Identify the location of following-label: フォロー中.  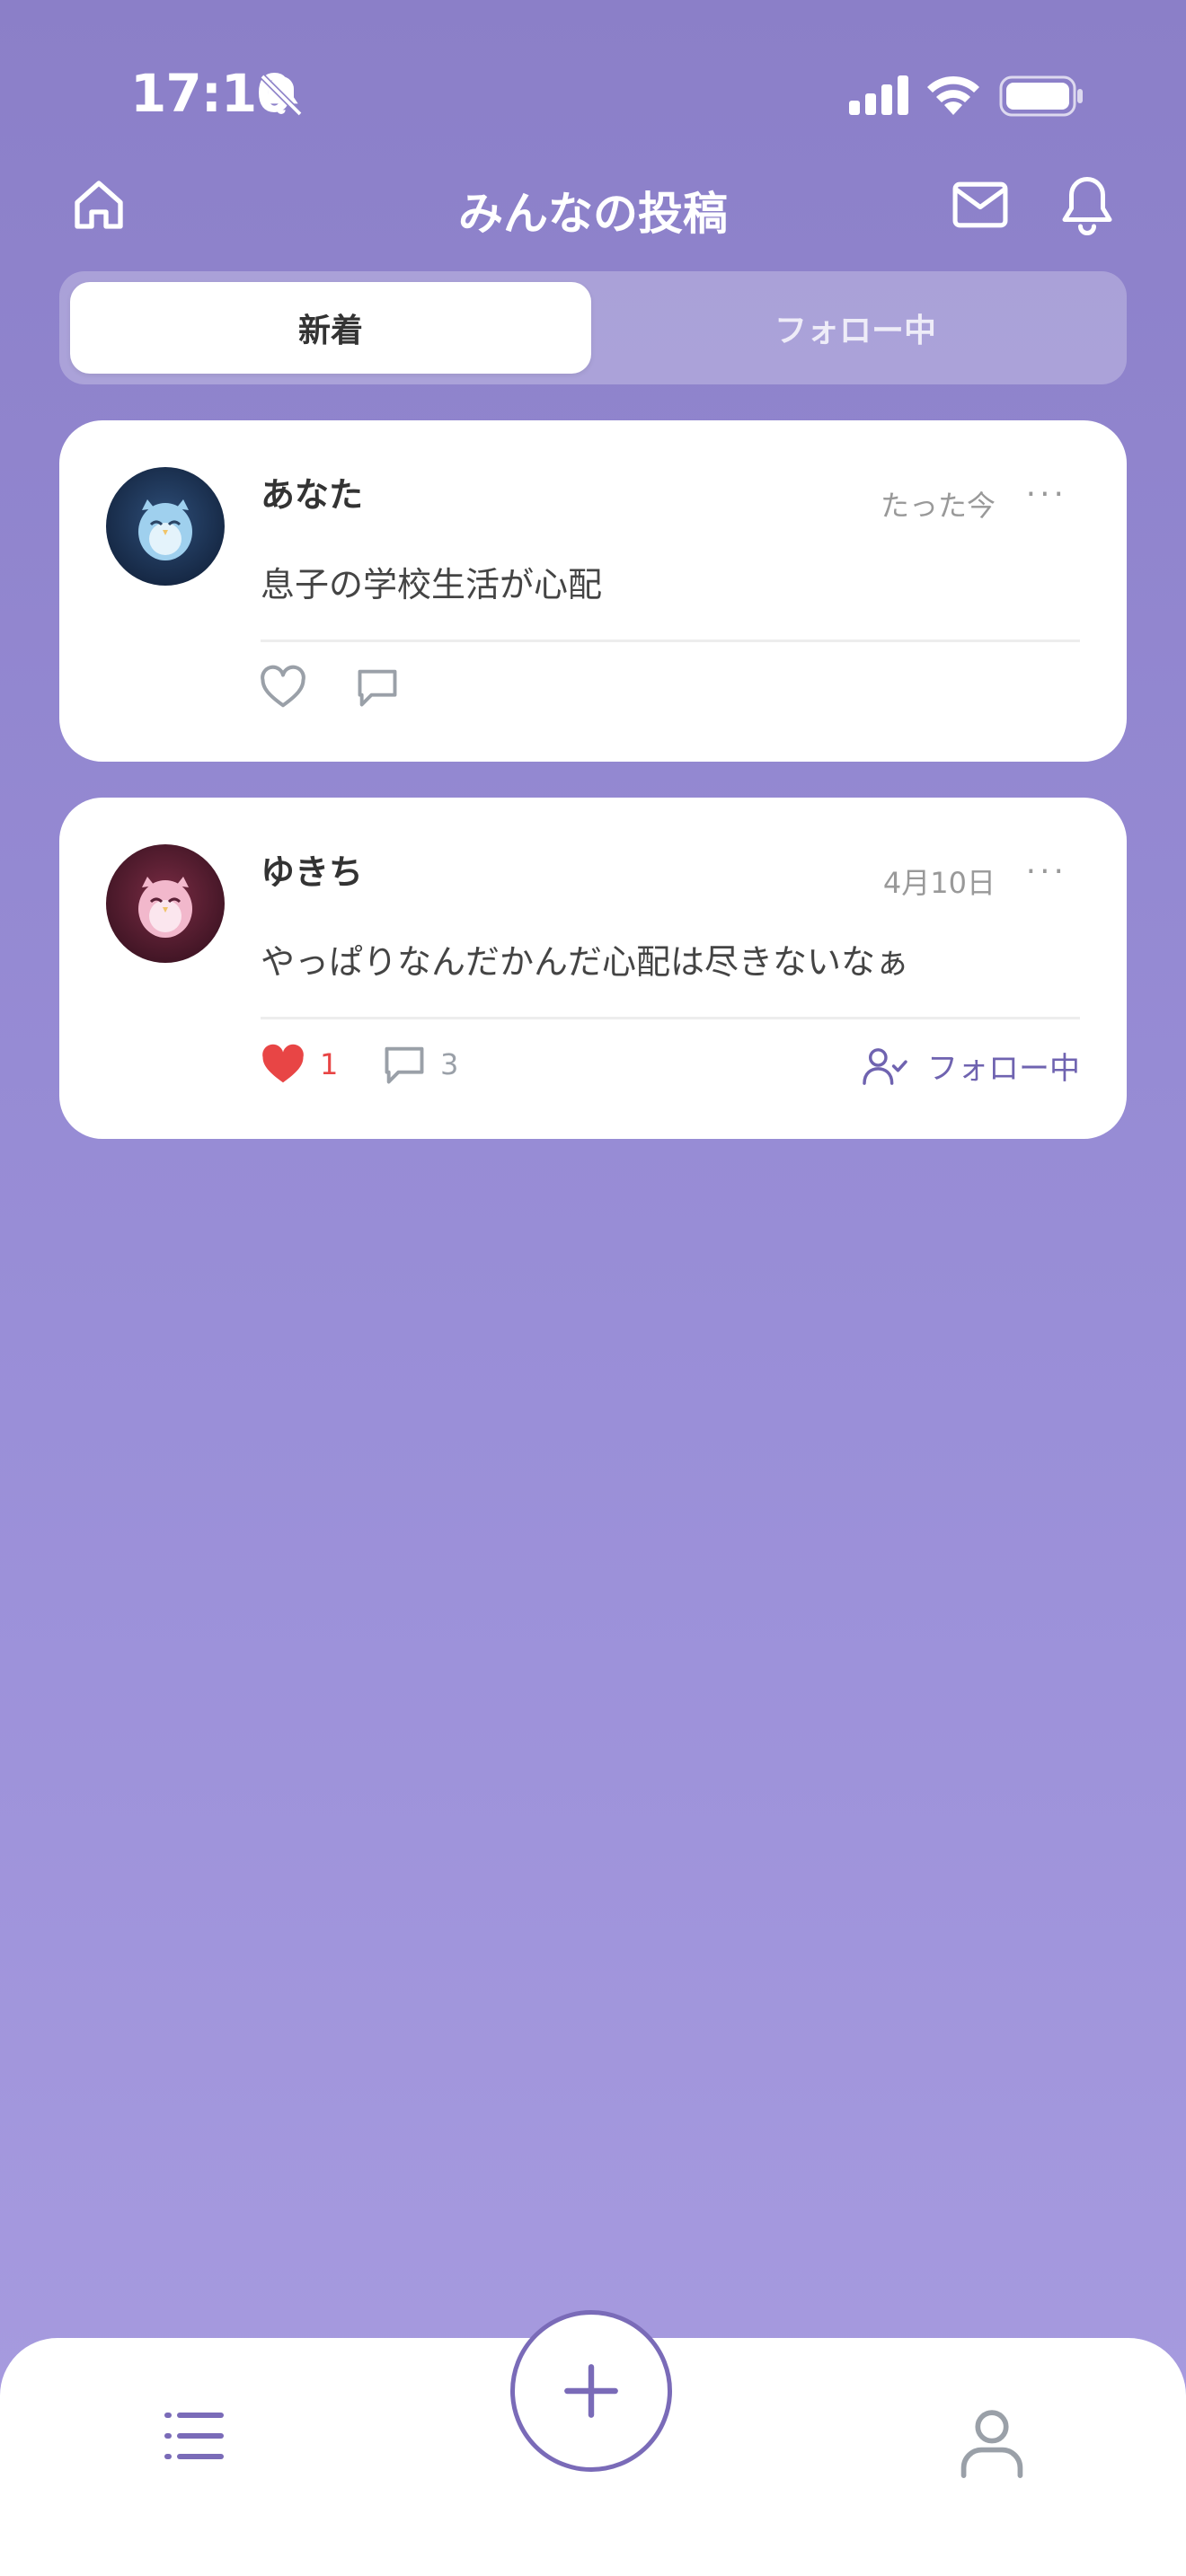
(1003, 1069).